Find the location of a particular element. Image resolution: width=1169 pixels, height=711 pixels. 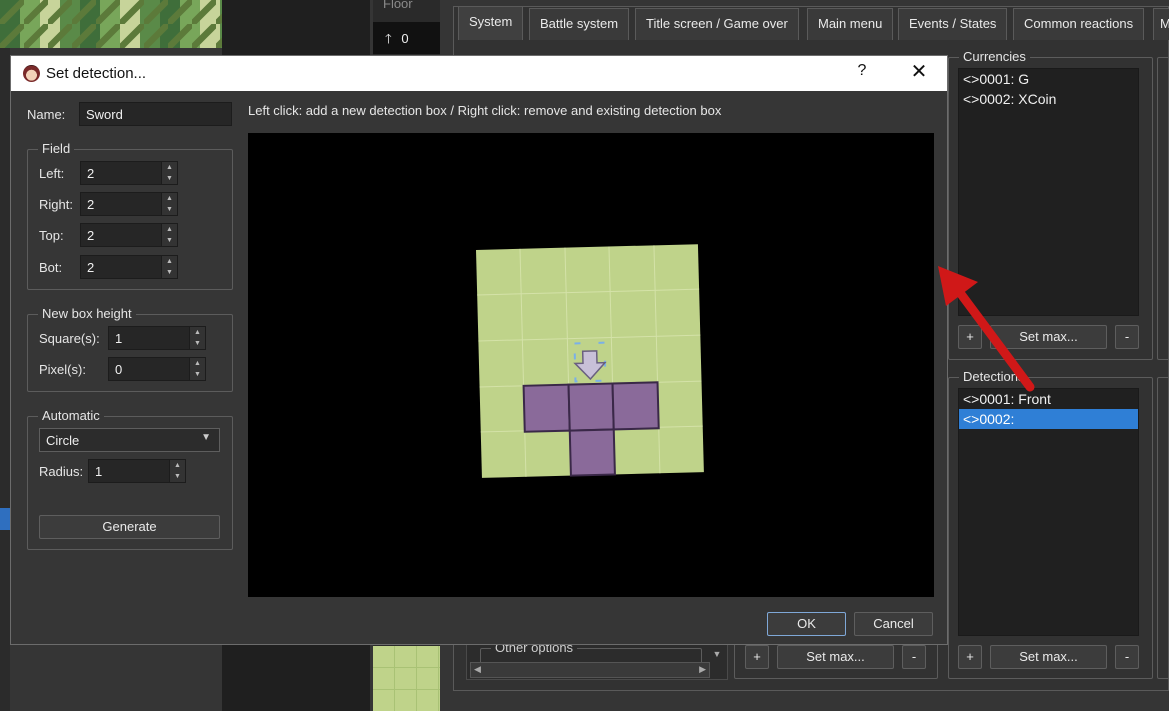

squares-value: 1 is located at coordinates (119, 338).